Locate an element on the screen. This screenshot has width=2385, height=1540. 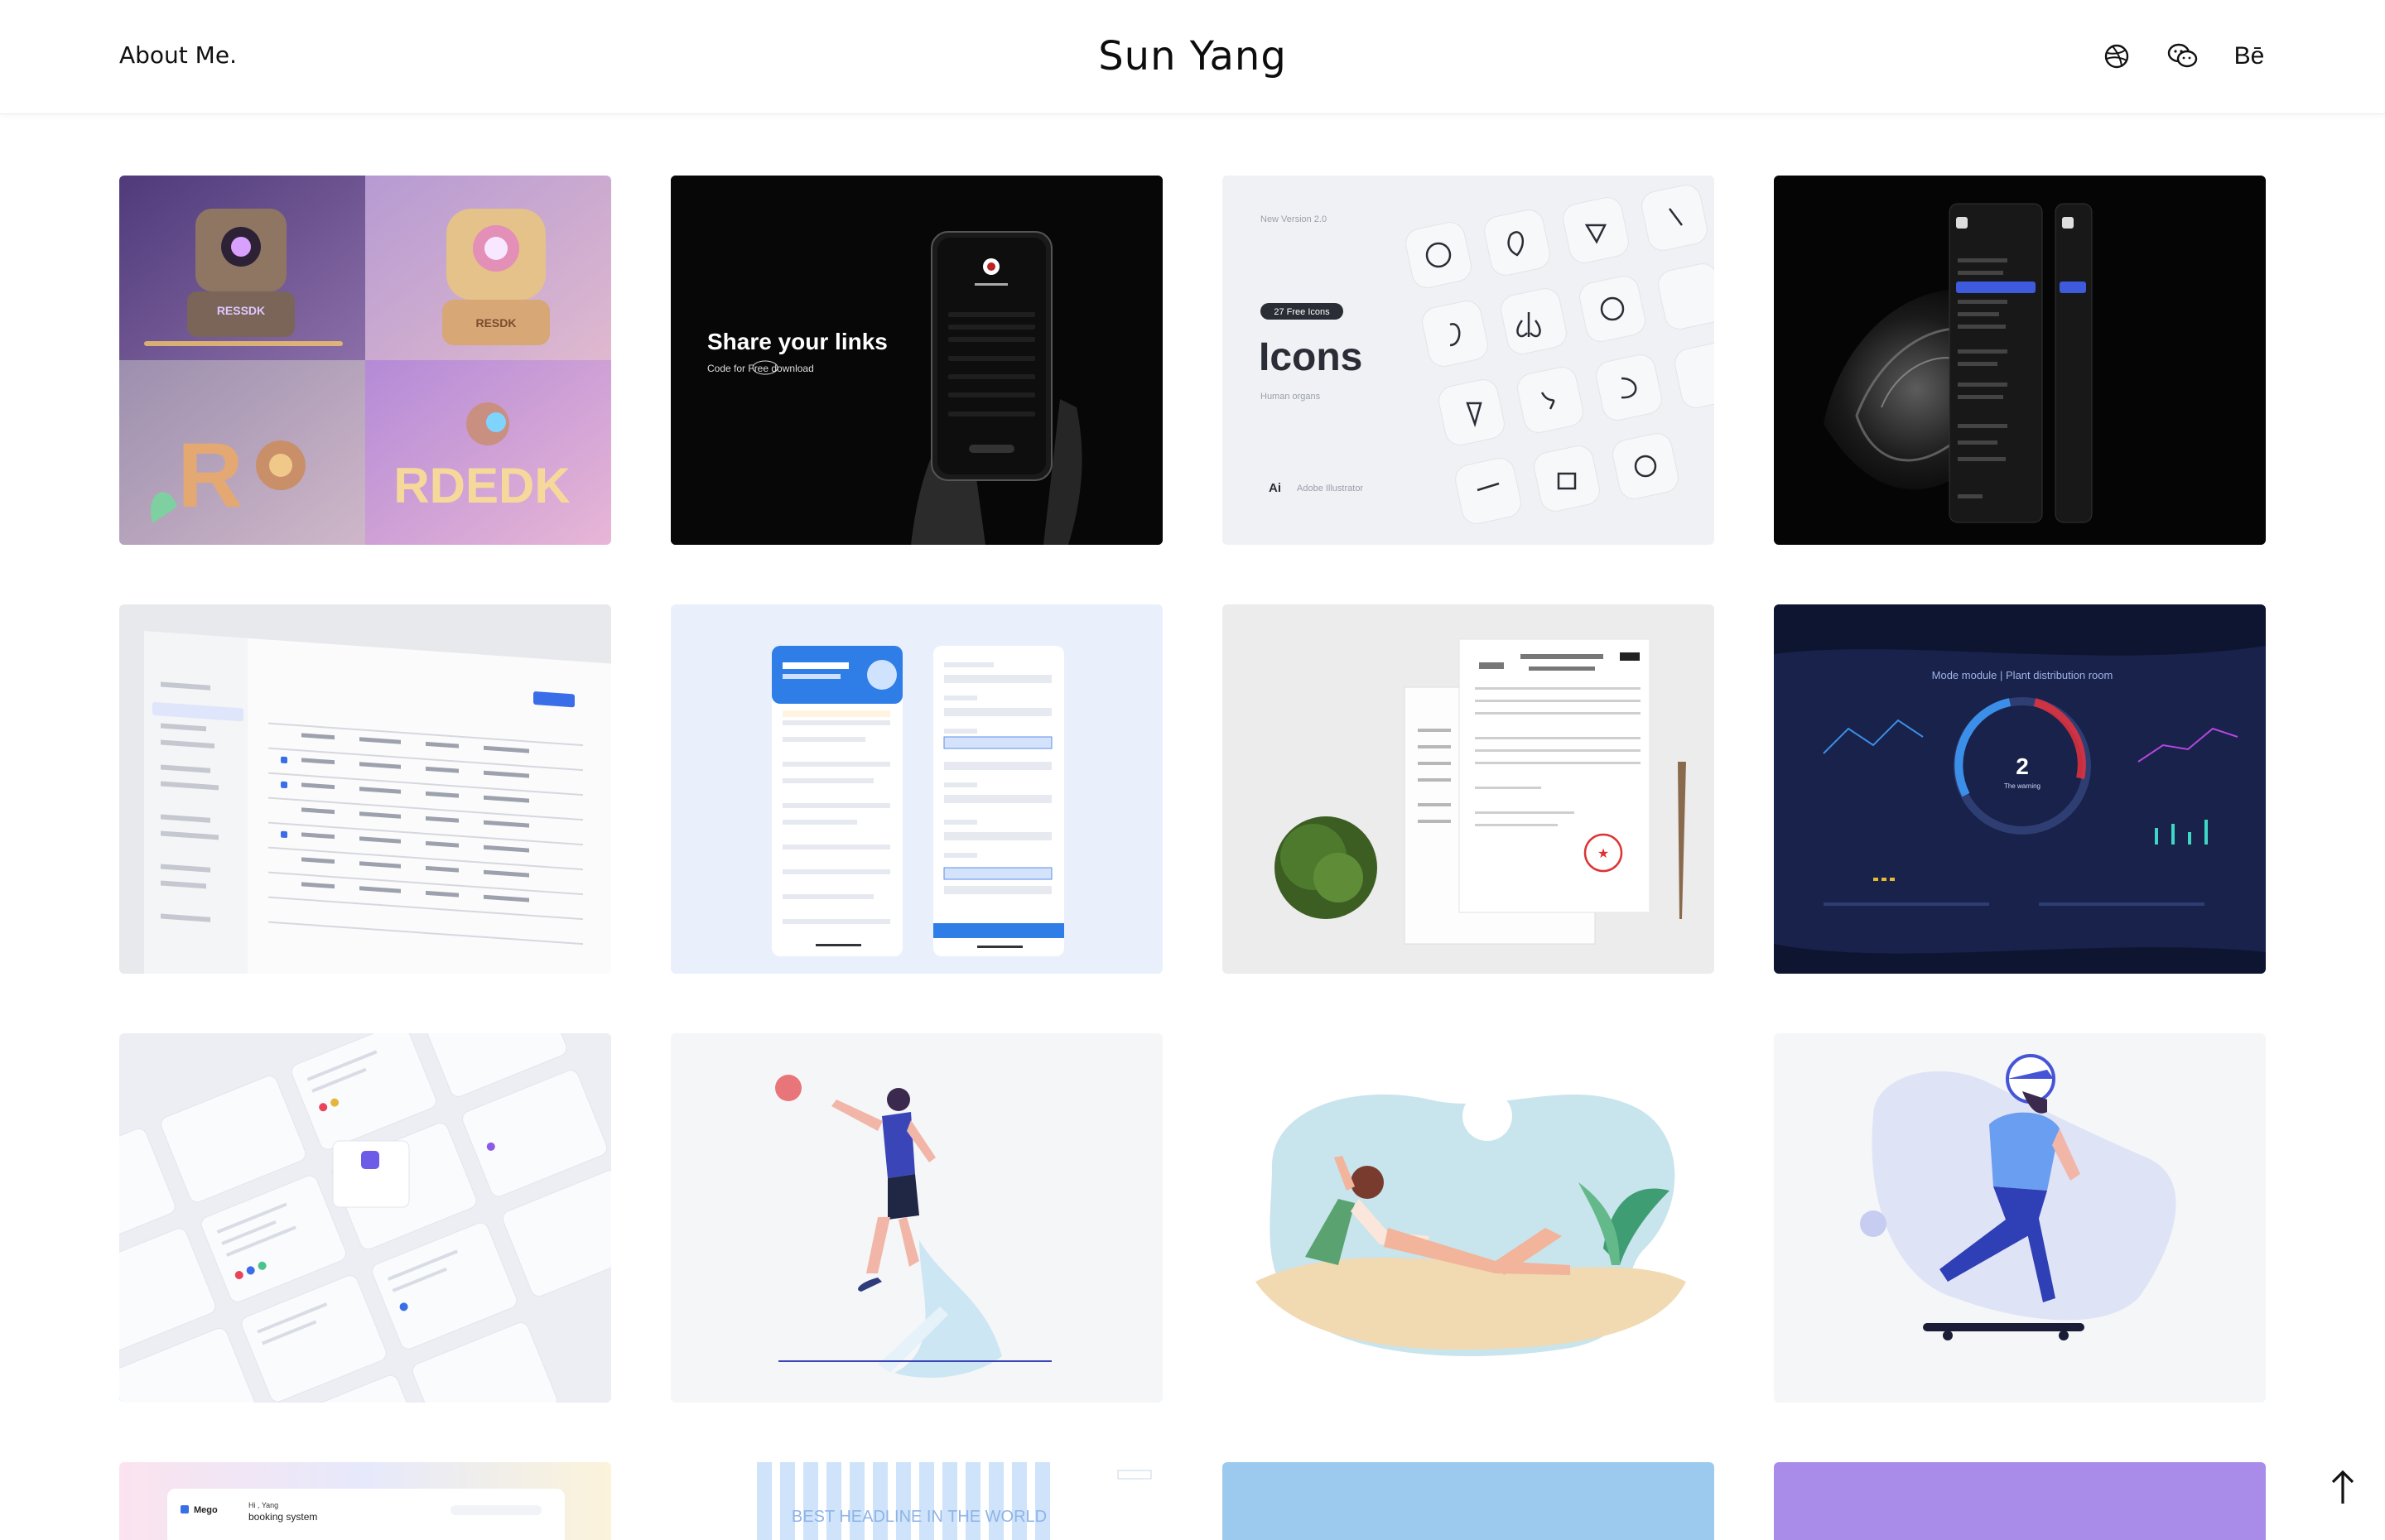
project-card-share-links: Share your links Code for Free download is located at coordinates (917, 361).